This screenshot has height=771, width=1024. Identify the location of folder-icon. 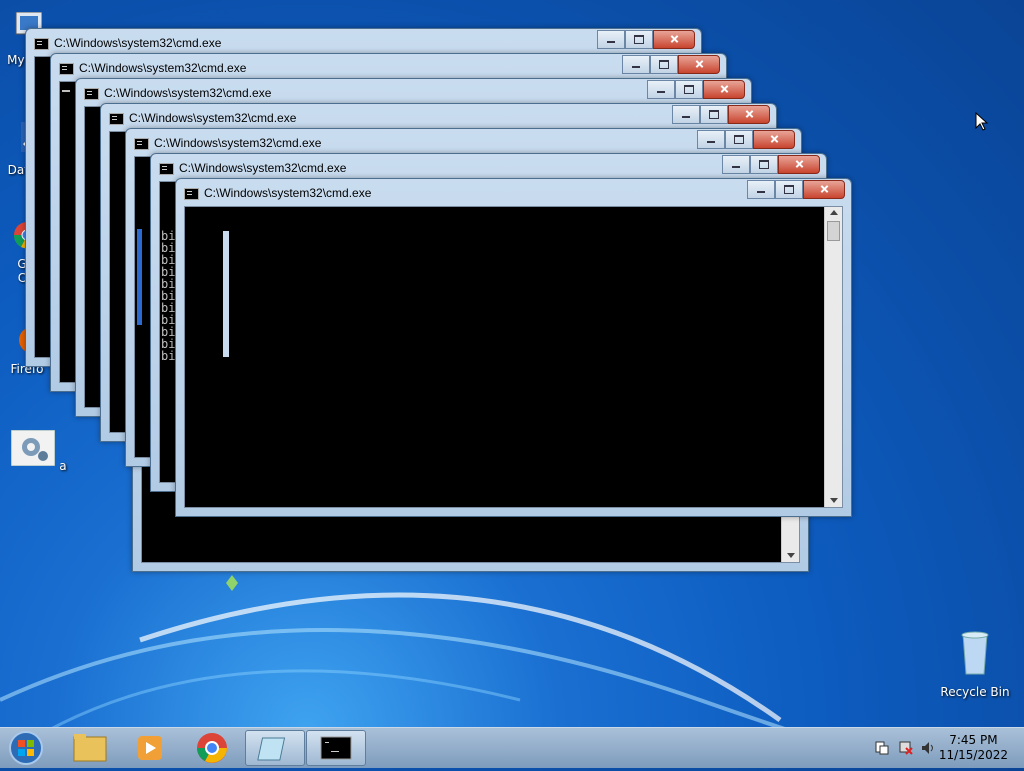
(90, 748).